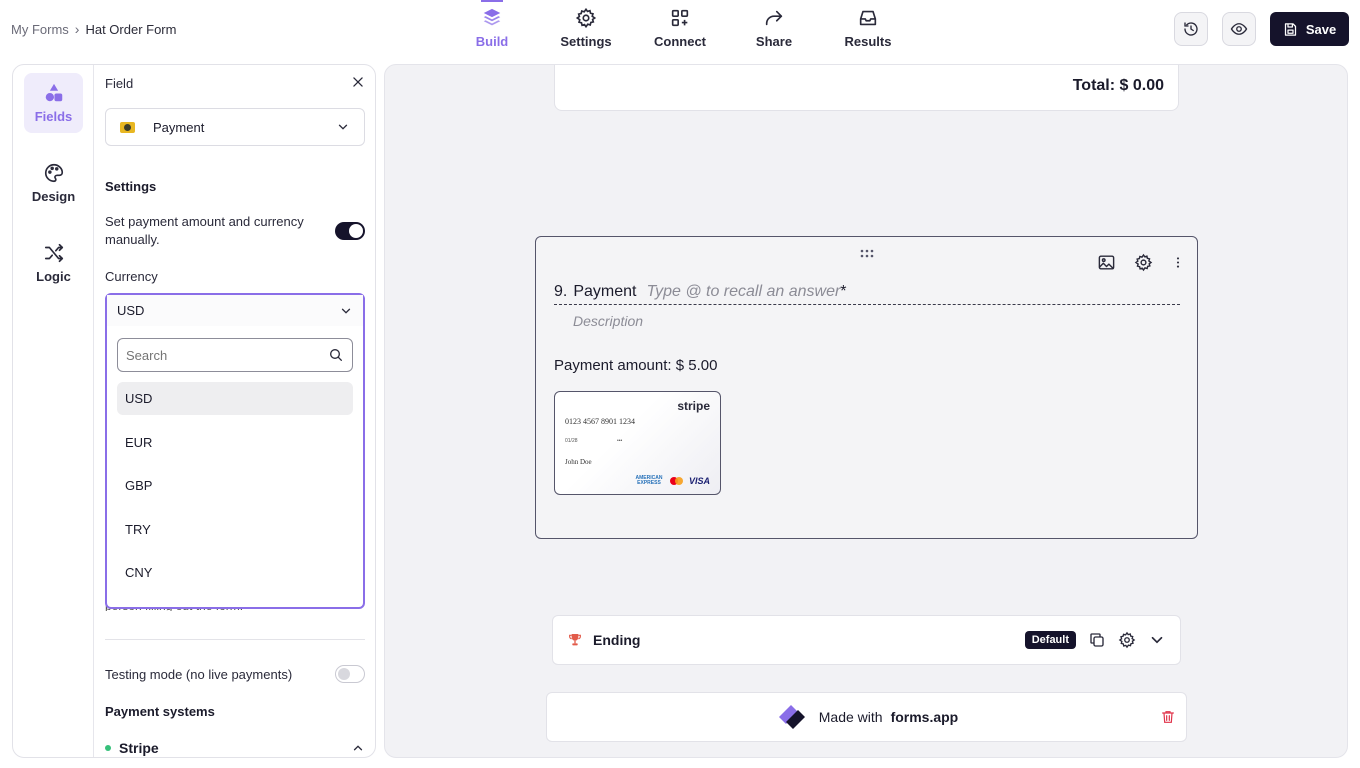 Image resolution: width=1360 pixels, height=768 pixels. I want to click on total-text: Total: $ 0.00, so click(1118, 85).